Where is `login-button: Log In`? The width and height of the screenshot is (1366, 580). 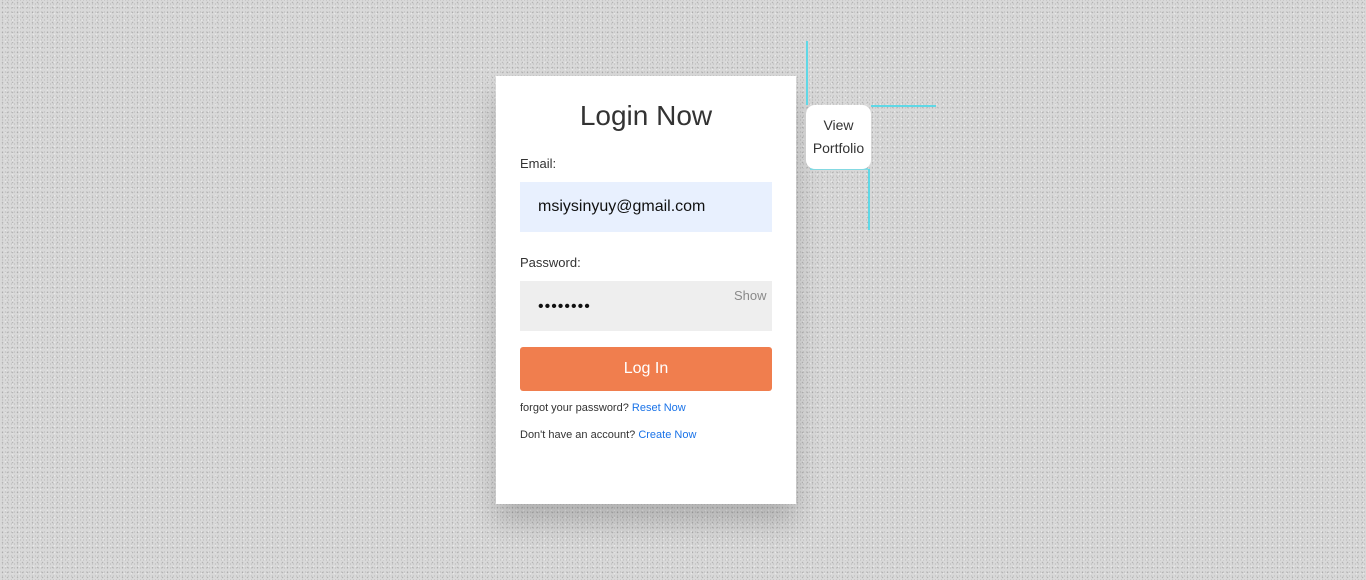
login-button: Log In is located at coordinates (646, 369).